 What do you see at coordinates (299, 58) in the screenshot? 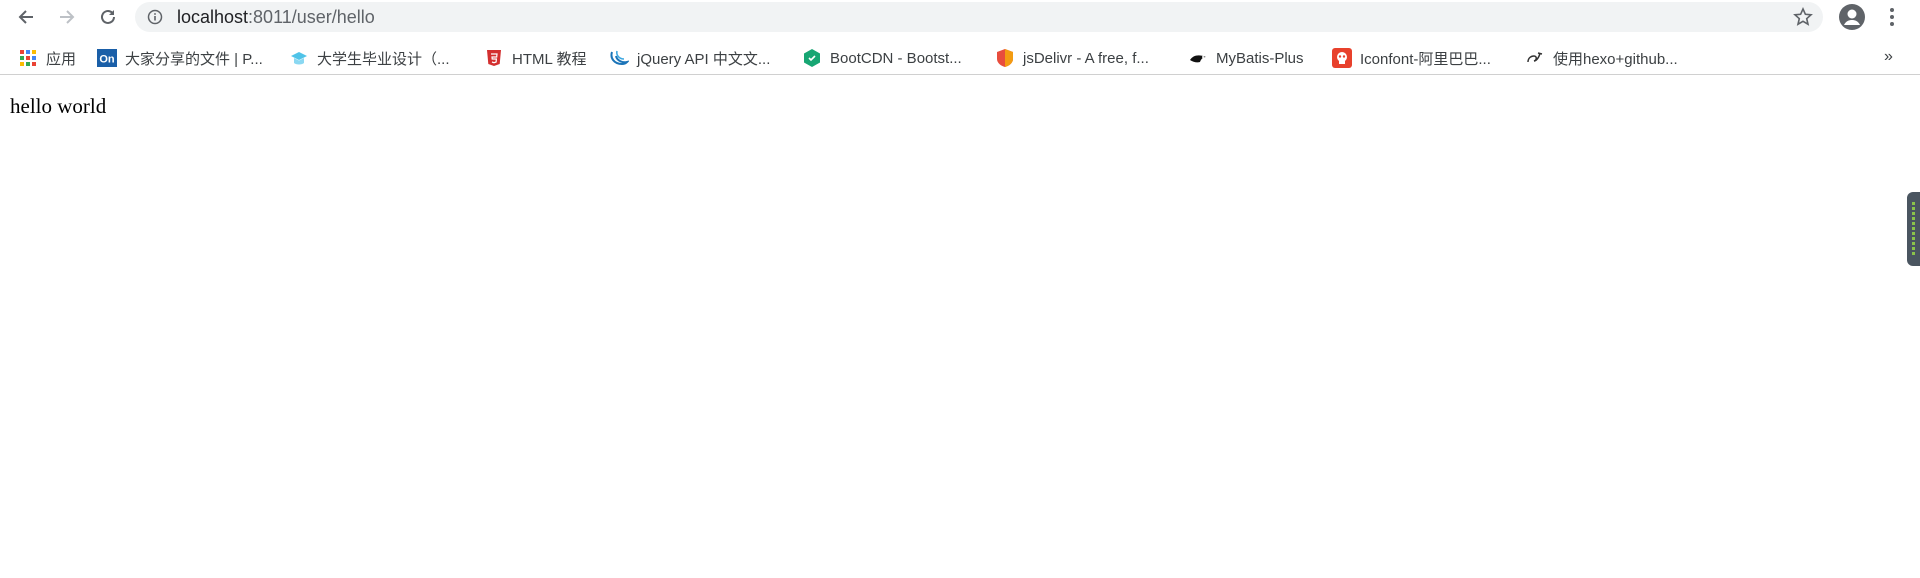
I see `graduation-icon` at bounding box center [299, 58].